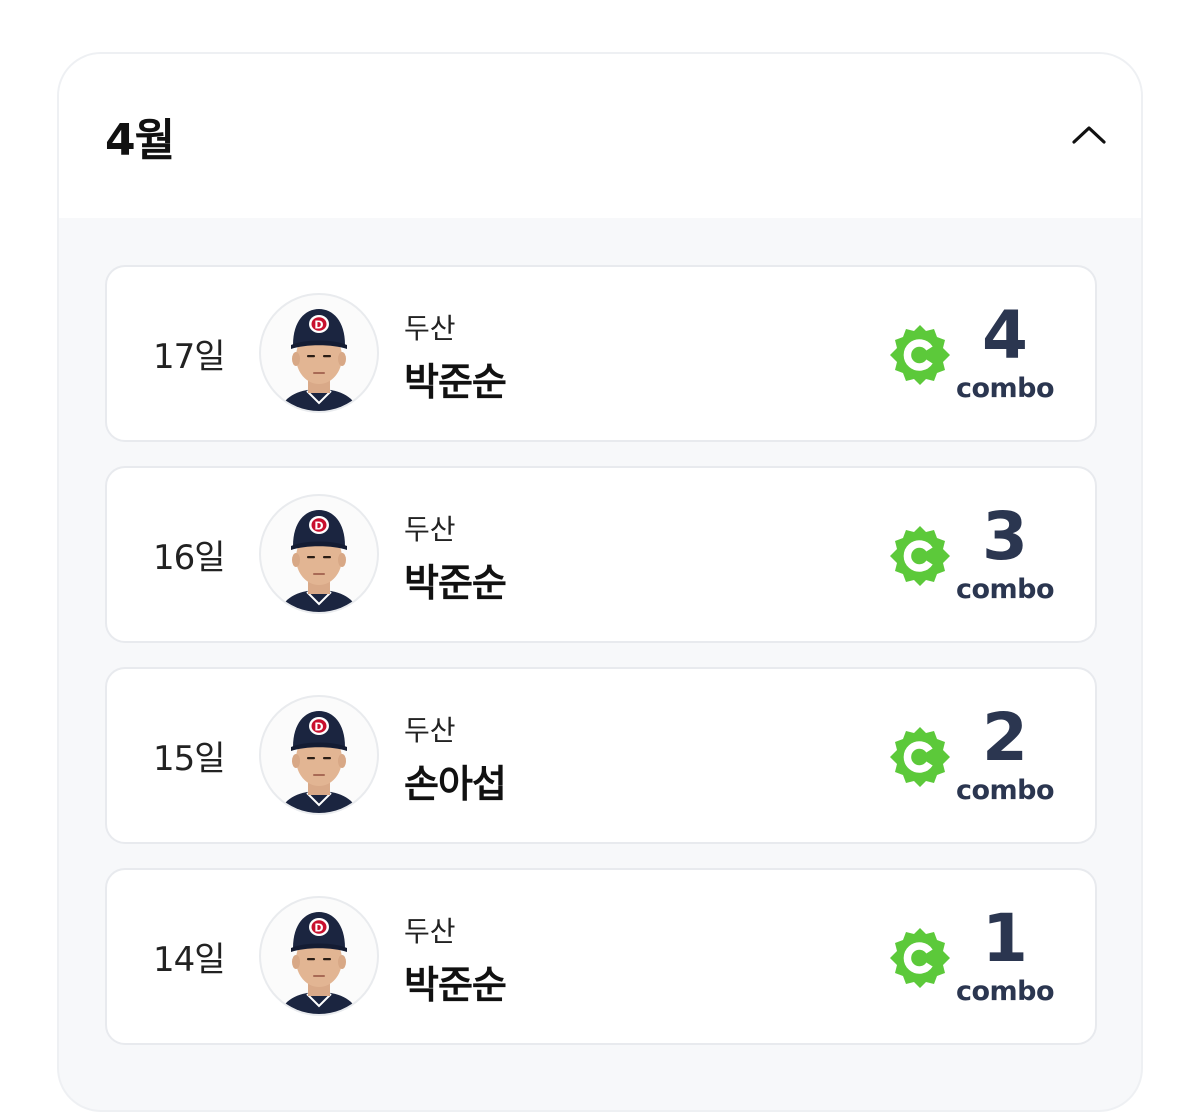 Image resolution: width=1200 pixels, height=1112 pixels. Describe the element at coordinates (1005, 335) in the screenshot. I see `combo-count: 4` at that location.